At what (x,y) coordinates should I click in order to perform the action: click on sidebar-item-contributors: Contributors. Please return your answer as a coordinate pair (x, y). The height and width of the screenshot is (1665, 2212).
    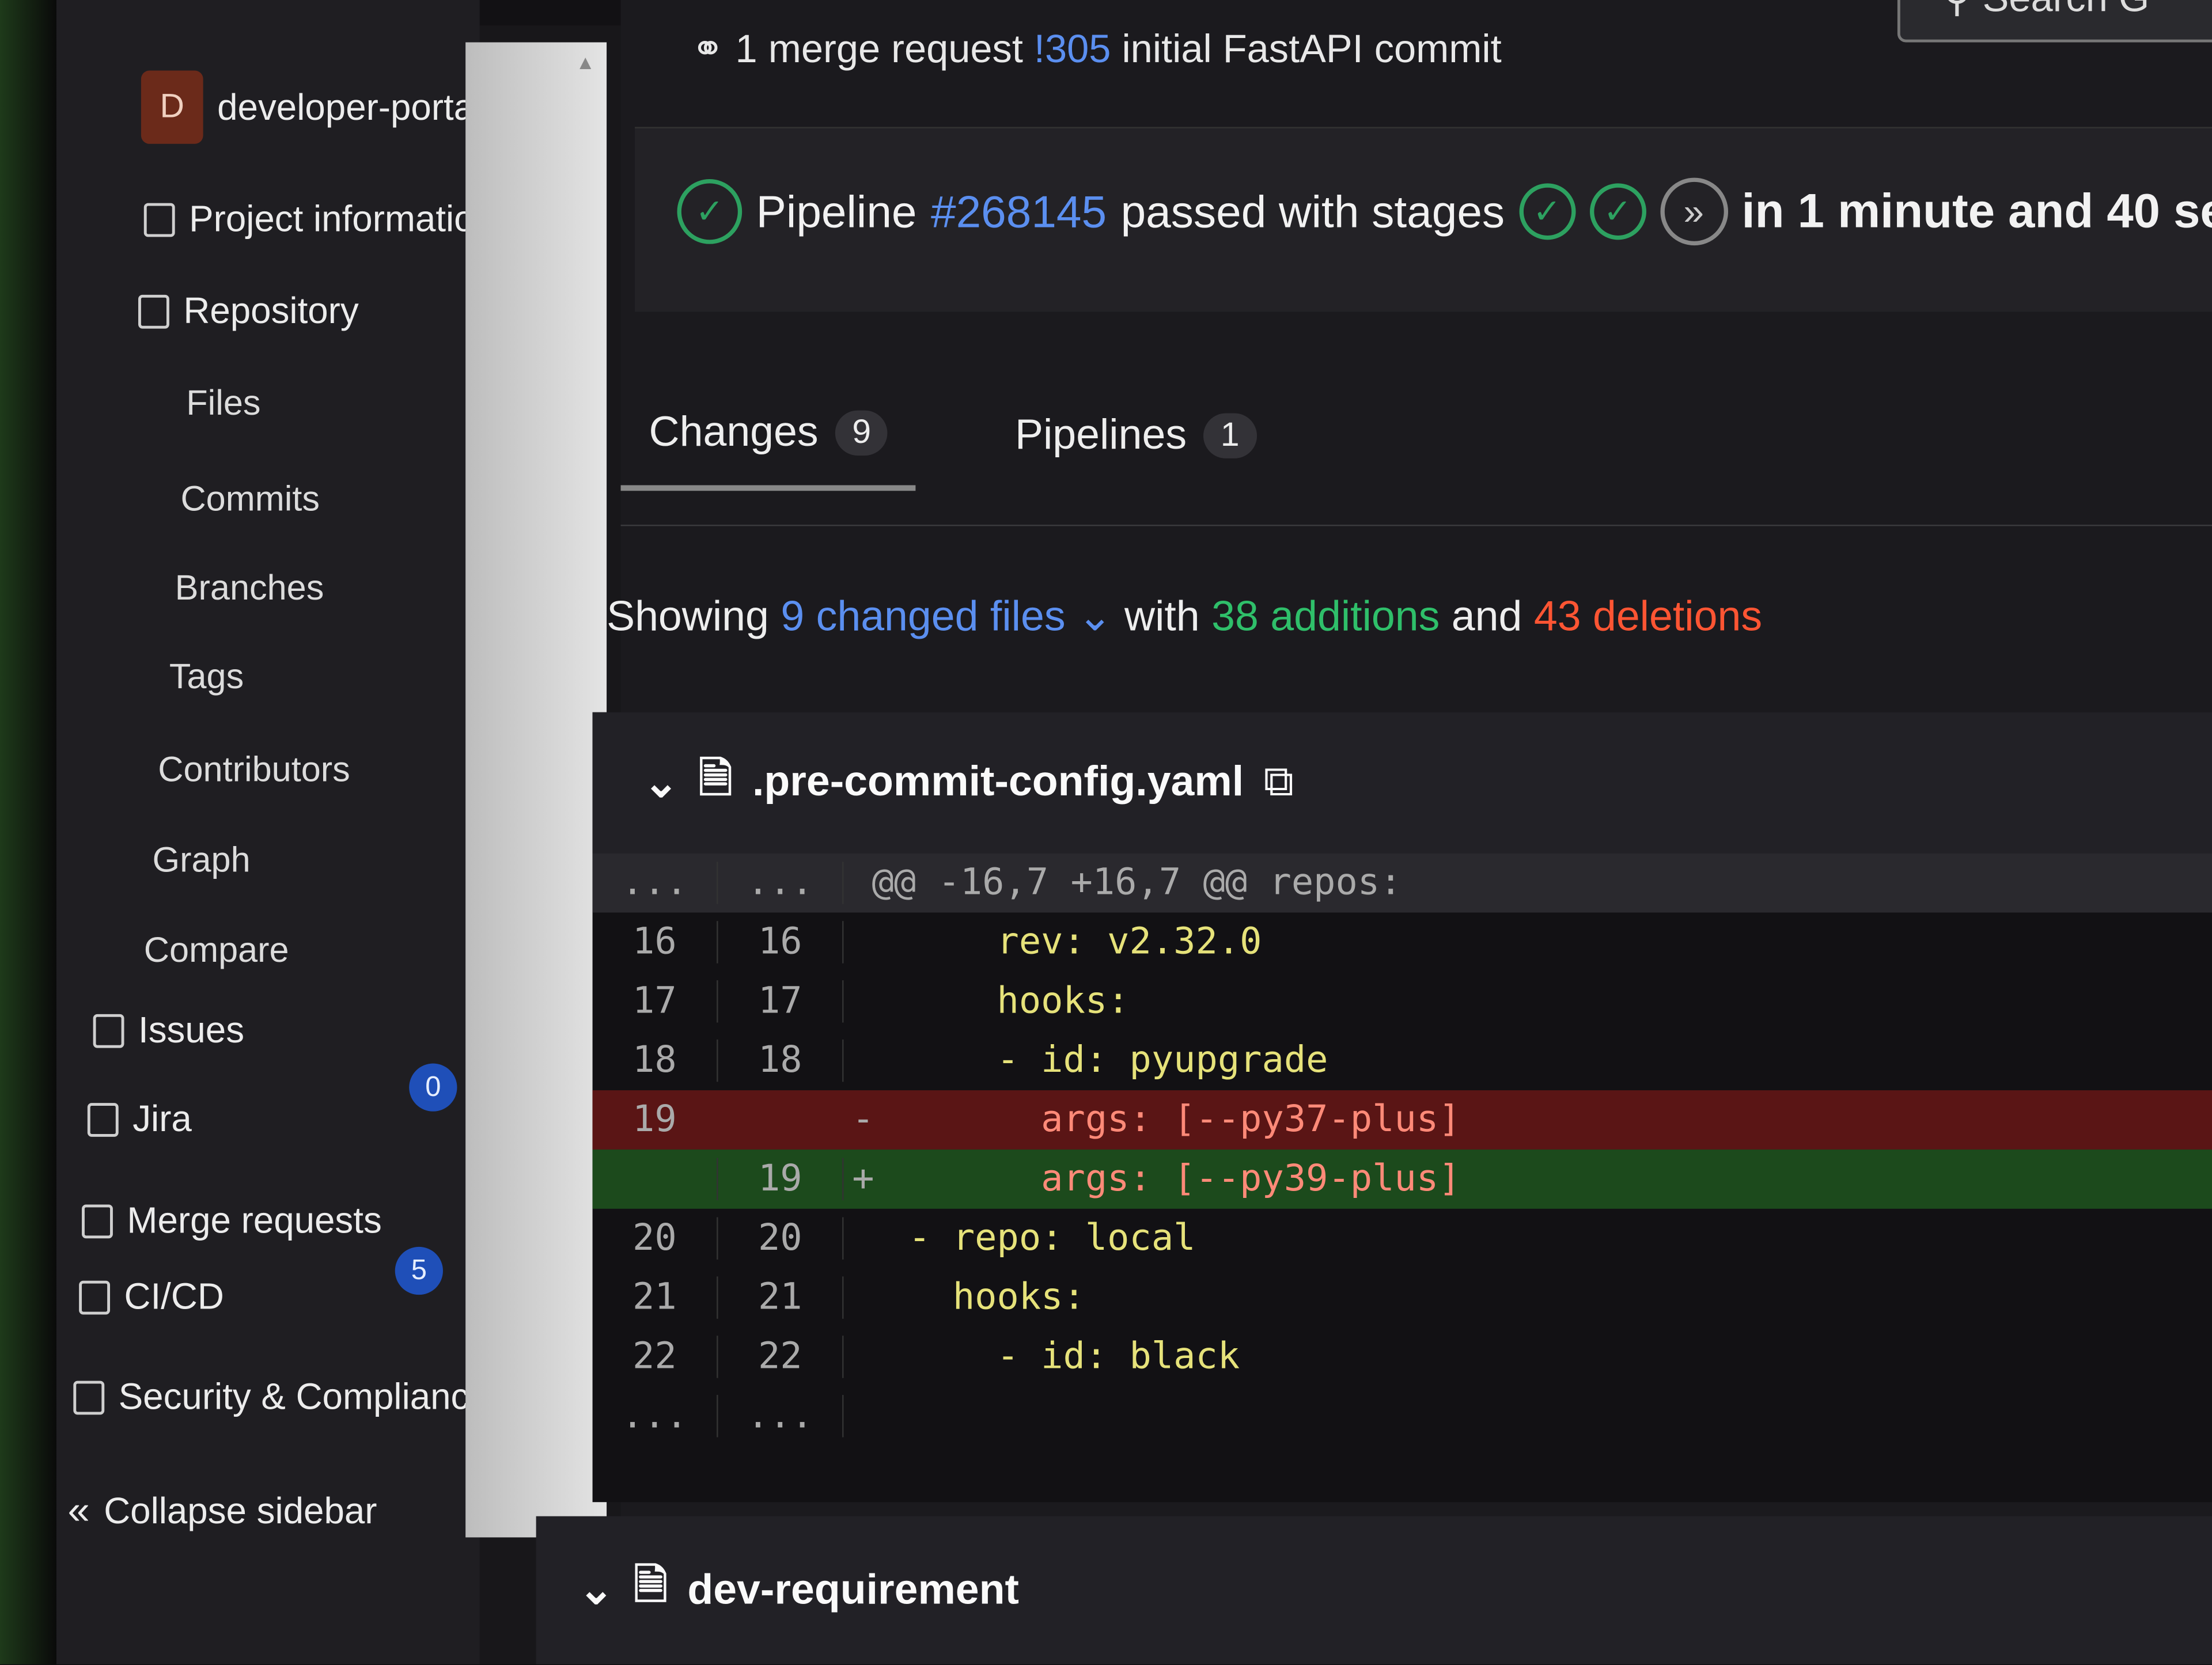
    Looking at the image, I should click on (254, 771).